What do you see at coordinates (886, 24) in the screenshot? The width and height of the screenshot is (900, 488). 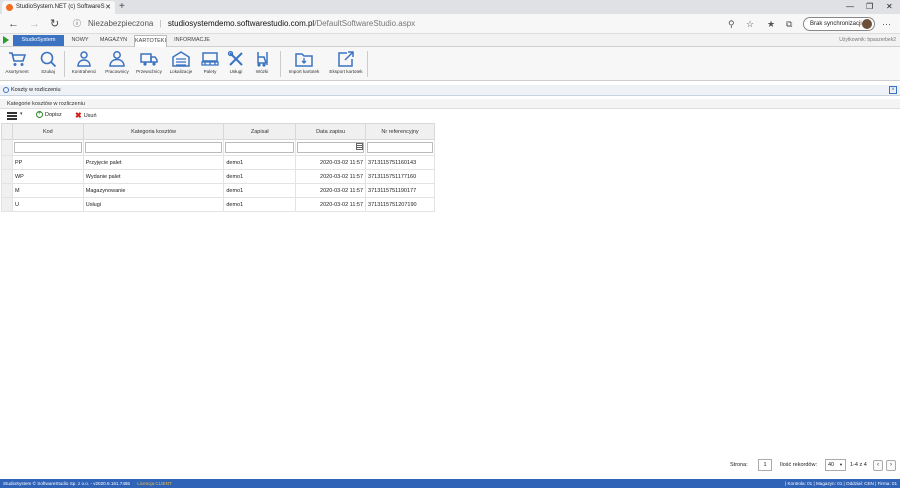 I see `more-menu-icon: ⋯` at bounding box center [886, 24].